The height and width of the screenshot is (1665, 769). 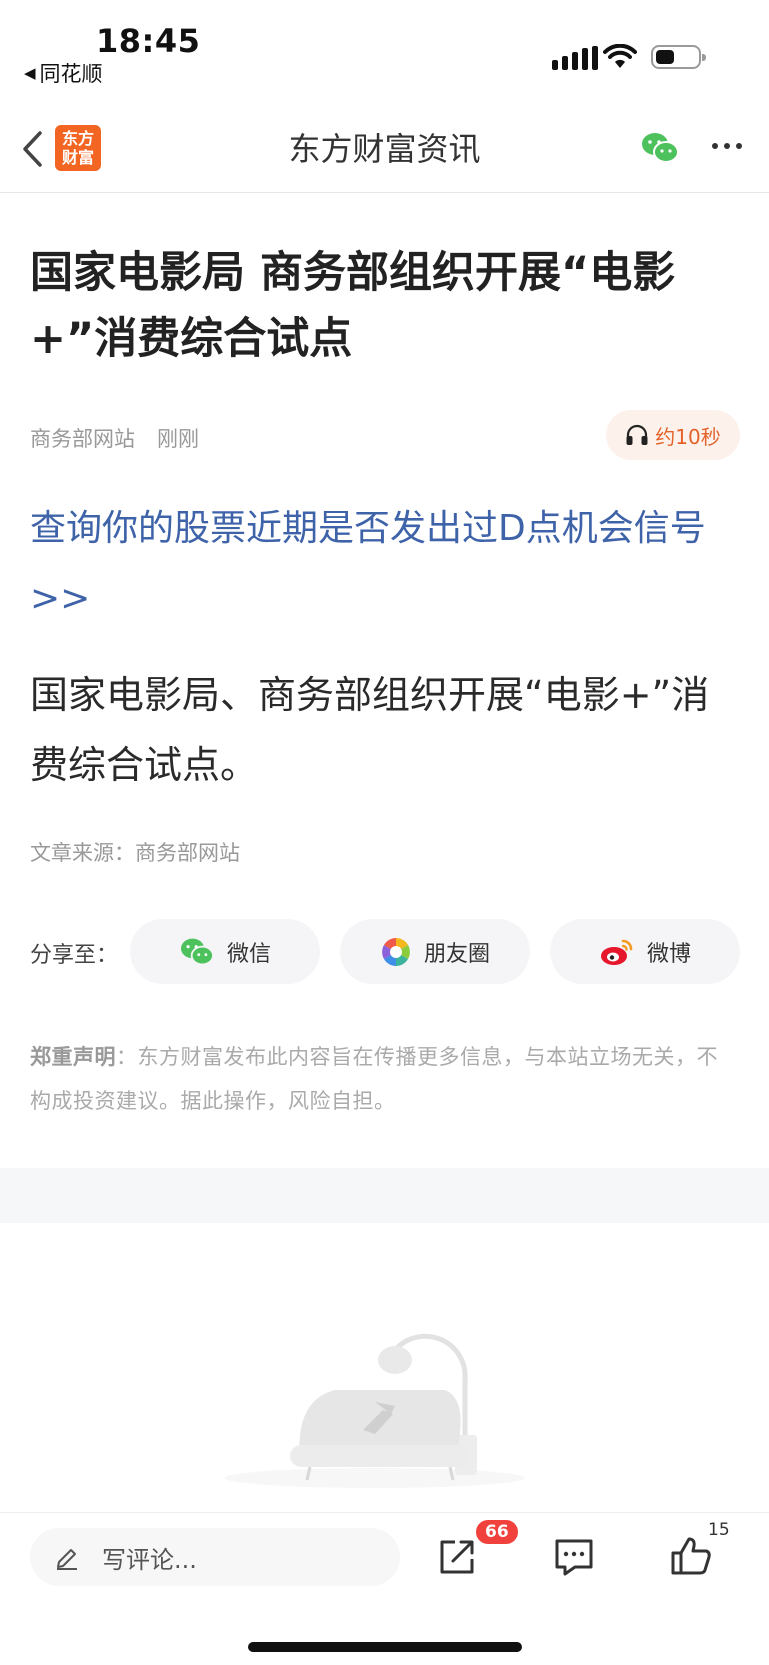 I want to click on share-icon, so click(x=457, y=1557).